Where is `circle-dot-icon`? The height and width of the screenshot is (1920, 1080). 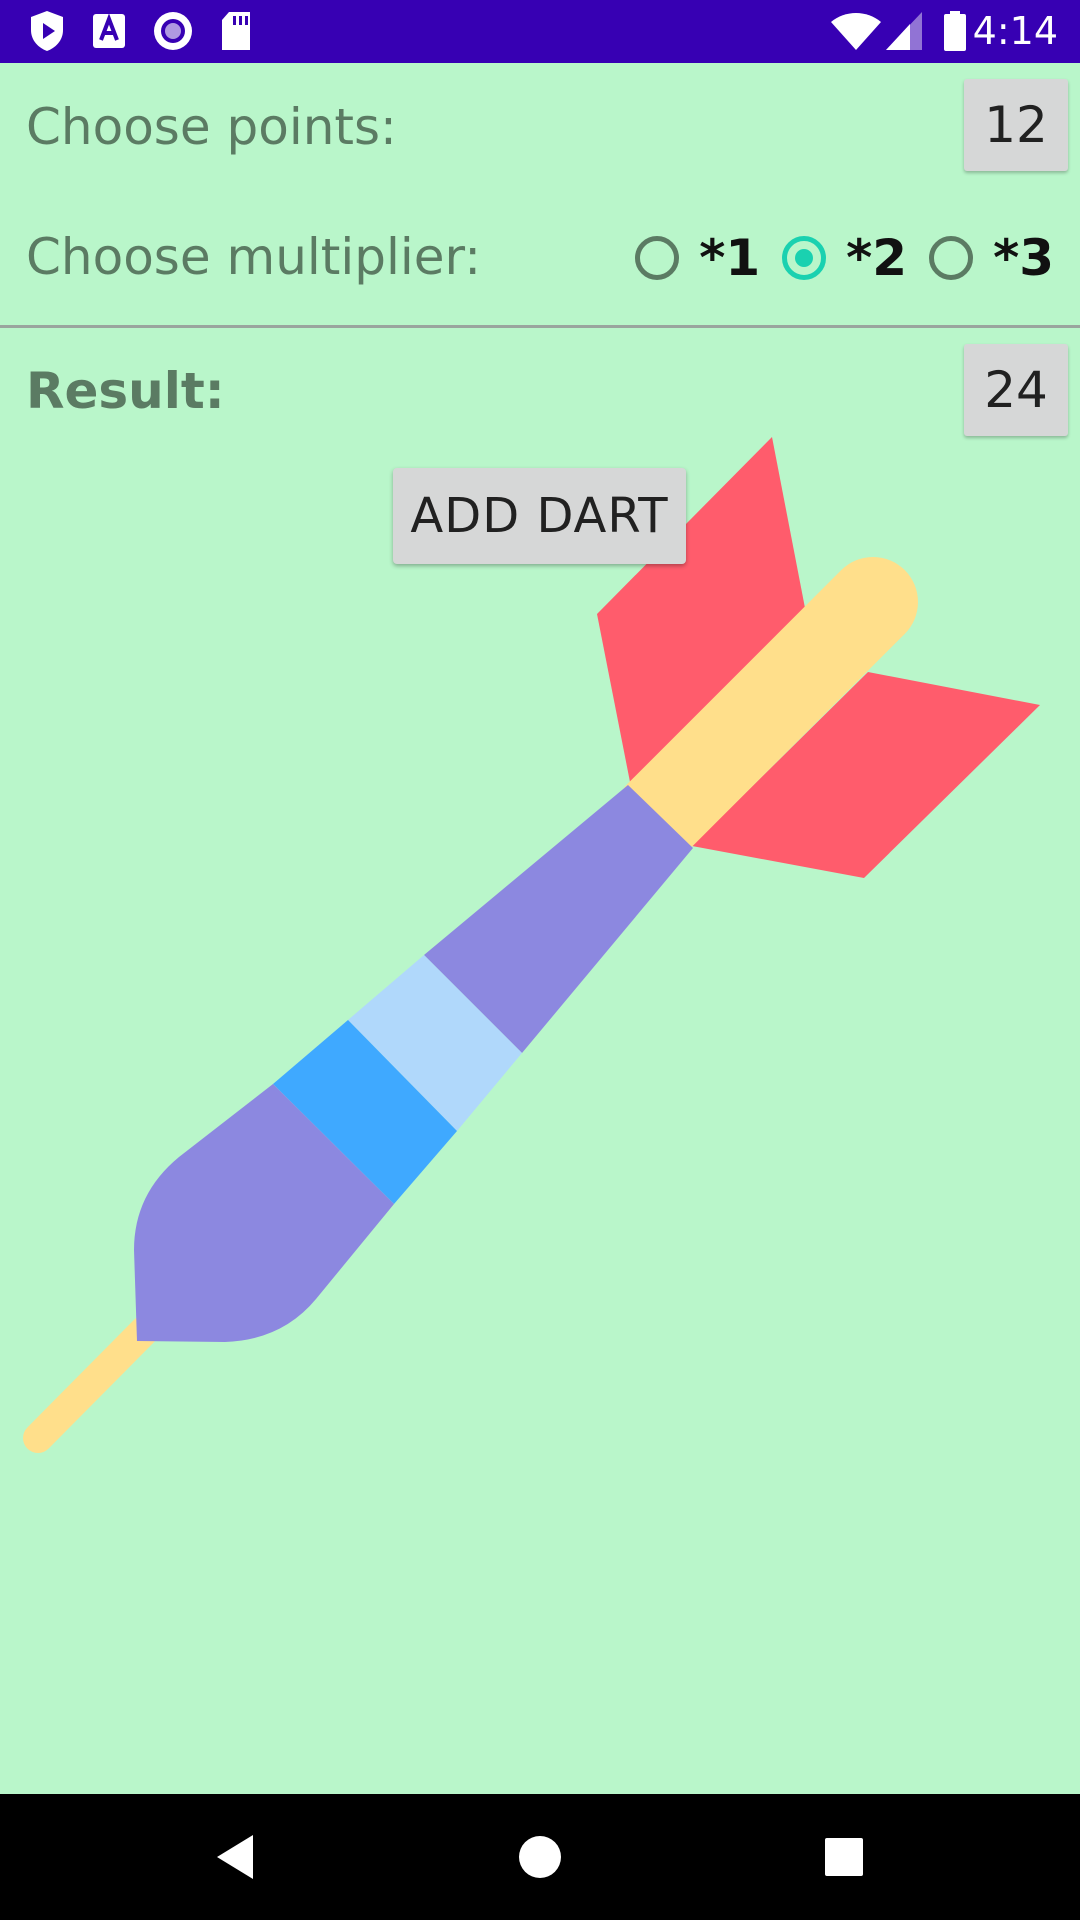 circle-dot-icon is located at coordinates (173, 31).